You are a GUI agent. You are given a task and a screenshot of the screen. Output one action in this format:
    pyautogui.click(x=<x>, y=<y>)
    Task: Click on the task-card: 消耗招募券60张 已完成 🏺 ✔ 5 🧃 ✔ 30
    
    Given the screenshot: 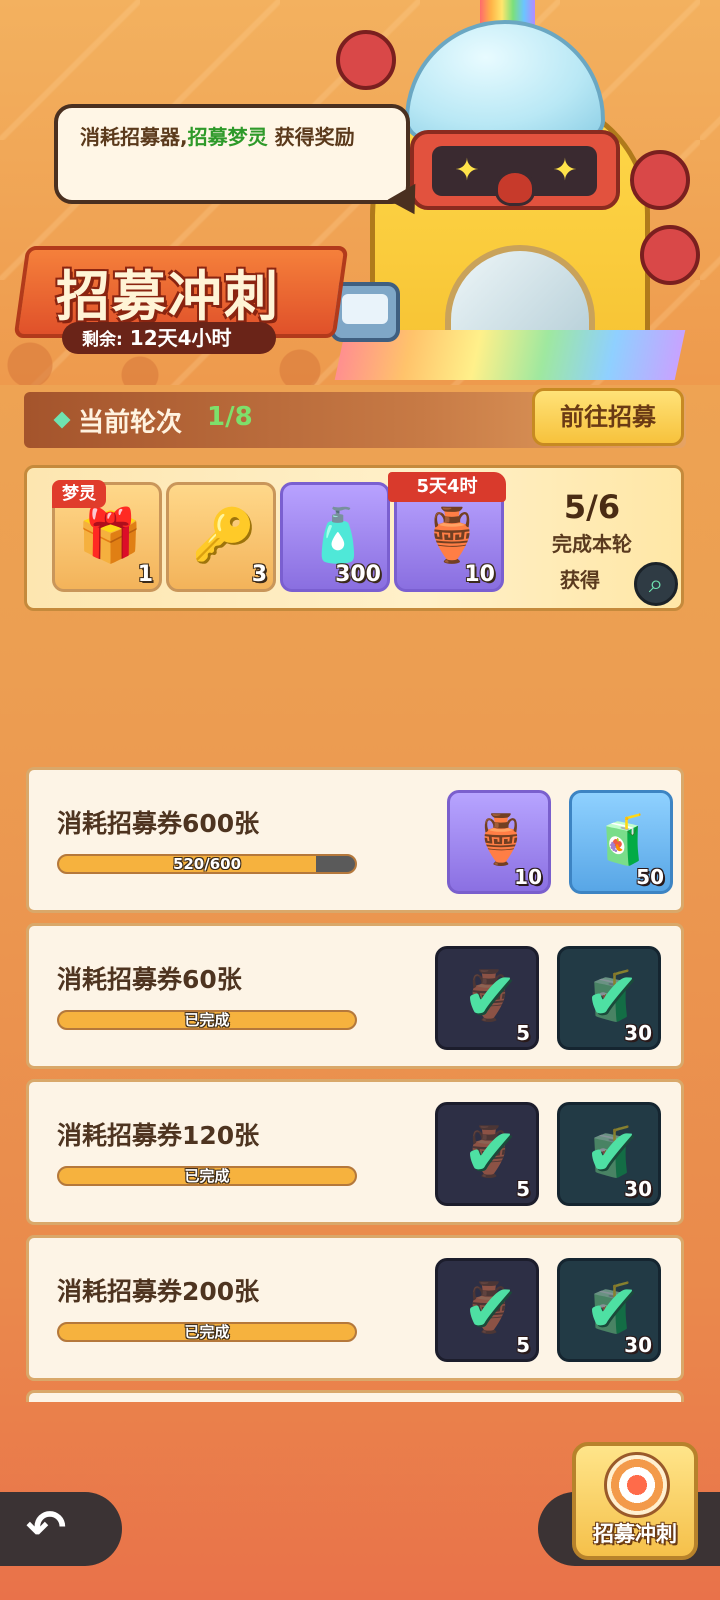 What is the action you would take?
    pyautogui.click(x=355, y=996)
    